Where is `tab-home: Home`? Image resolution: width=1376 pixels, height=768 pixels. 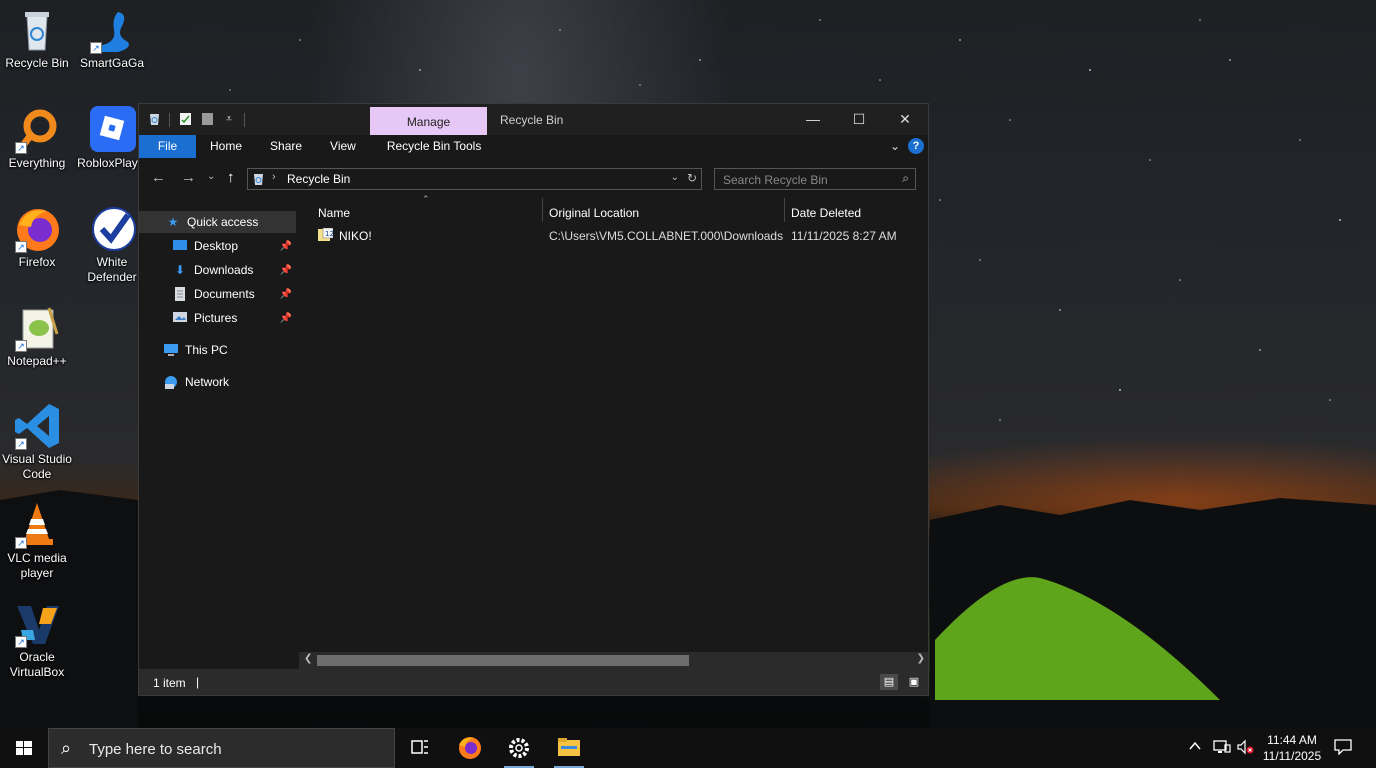
tab-home: Home is located at coordinates (226, 146).